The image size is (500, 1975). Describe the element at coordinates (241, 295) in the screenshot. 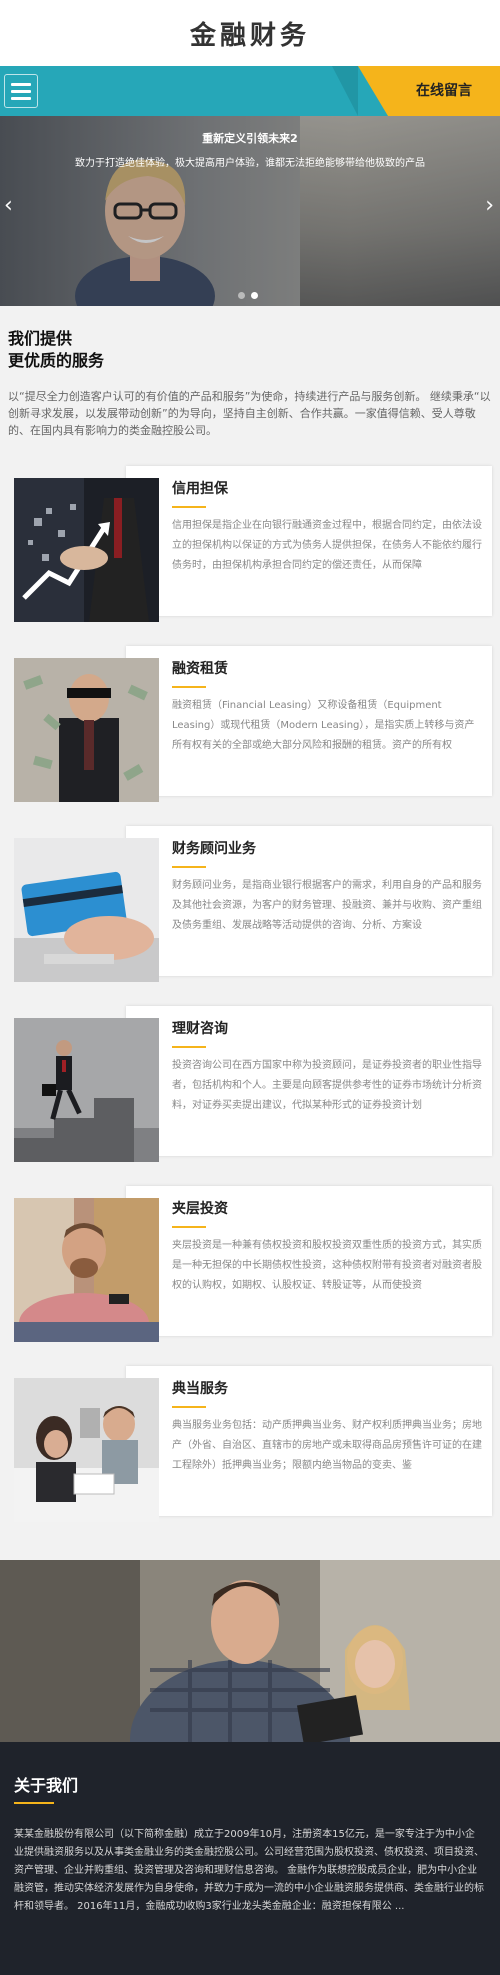

I see `slider-dot` at that location.